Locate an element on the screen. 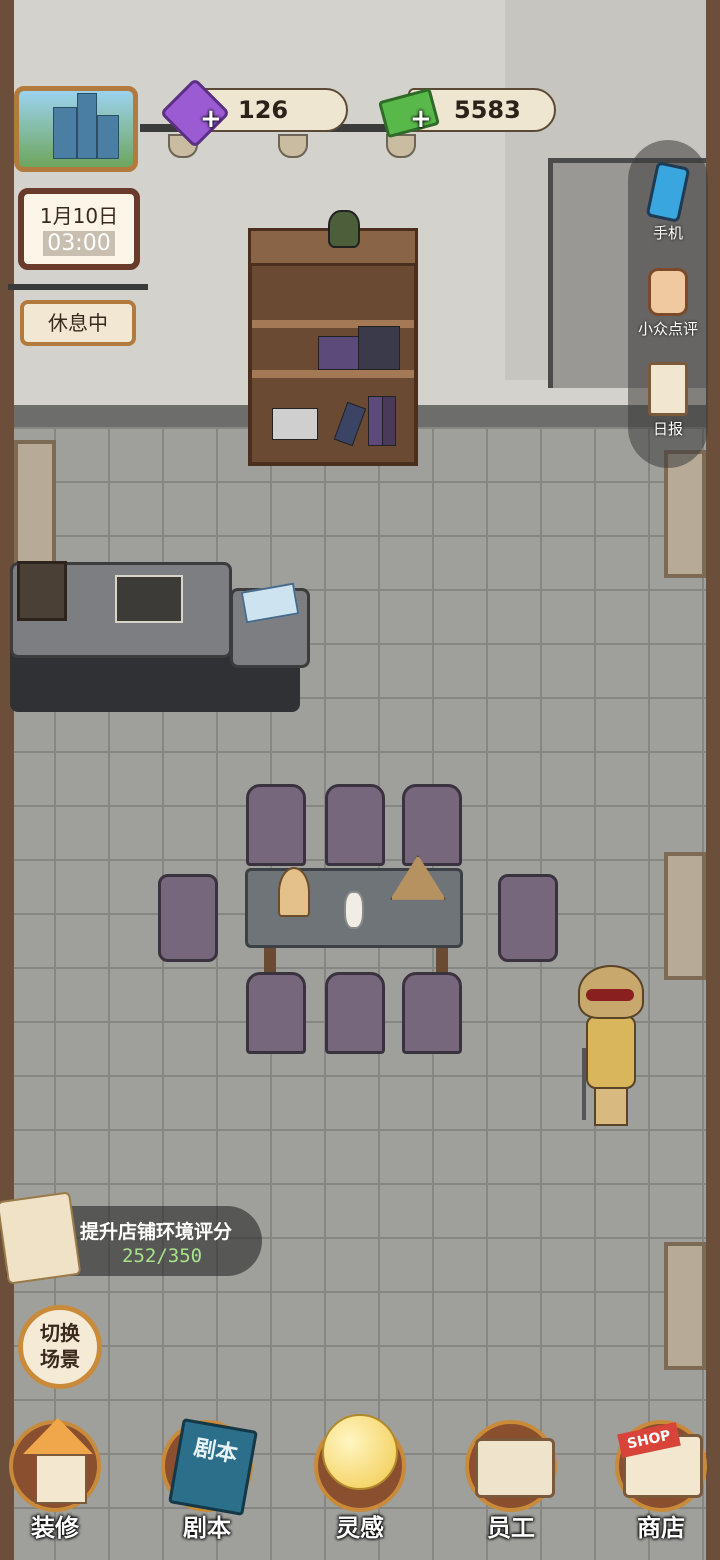  review-label: 小众点评 is located at coordinates (667, 329).